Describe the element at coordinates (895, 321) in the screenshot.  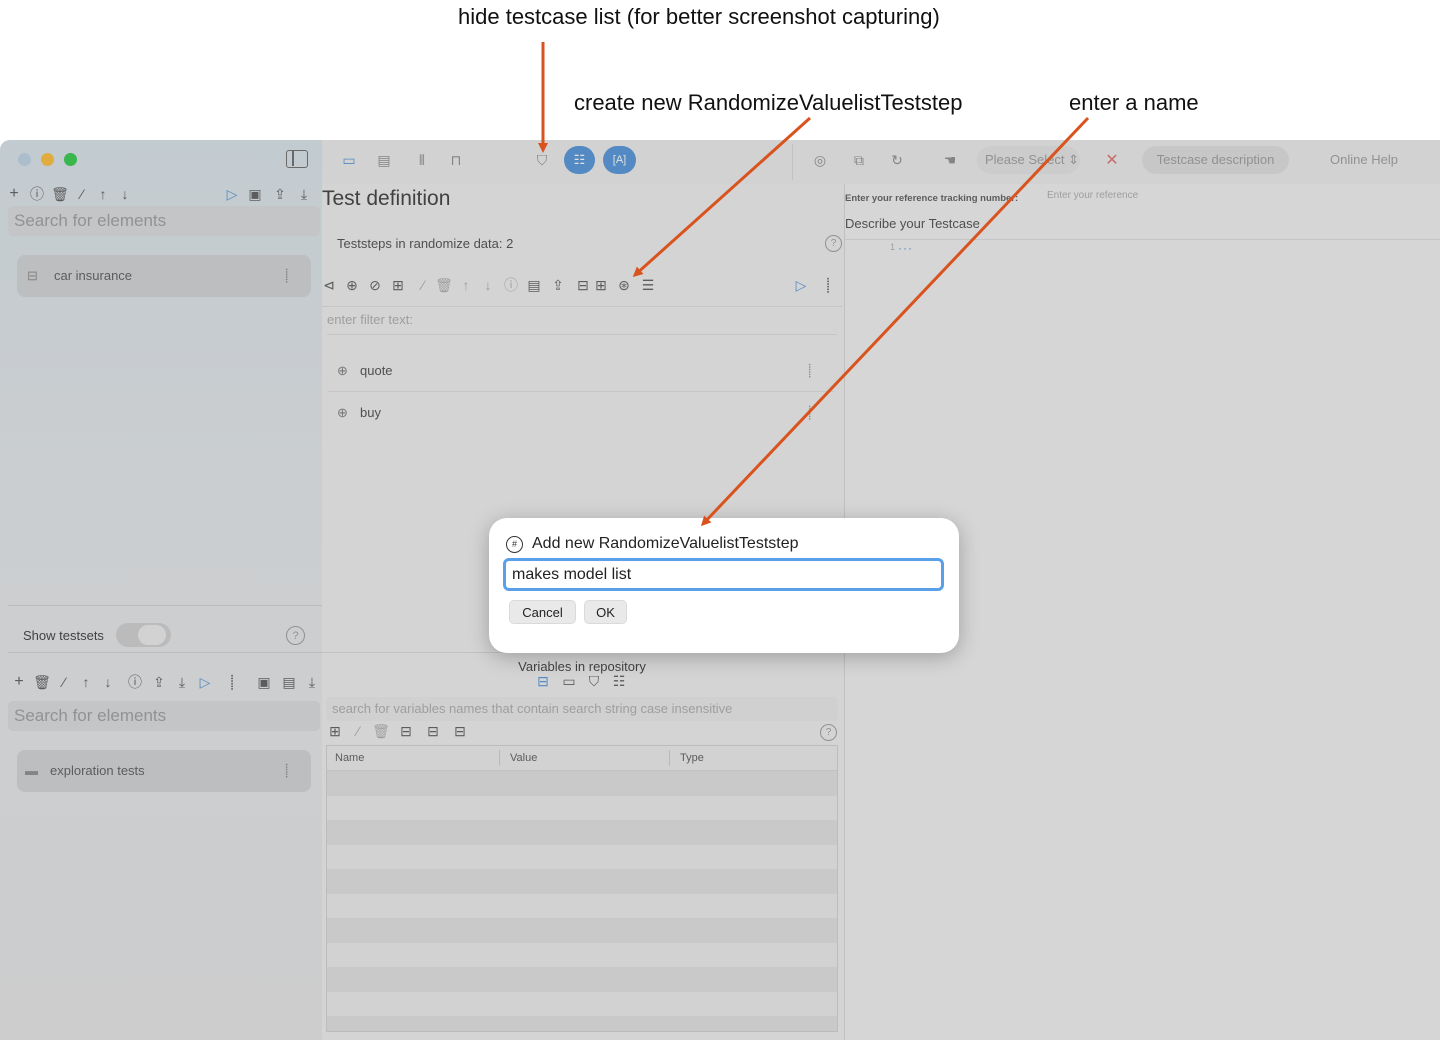
I see `arrow-enter-name` at that location.